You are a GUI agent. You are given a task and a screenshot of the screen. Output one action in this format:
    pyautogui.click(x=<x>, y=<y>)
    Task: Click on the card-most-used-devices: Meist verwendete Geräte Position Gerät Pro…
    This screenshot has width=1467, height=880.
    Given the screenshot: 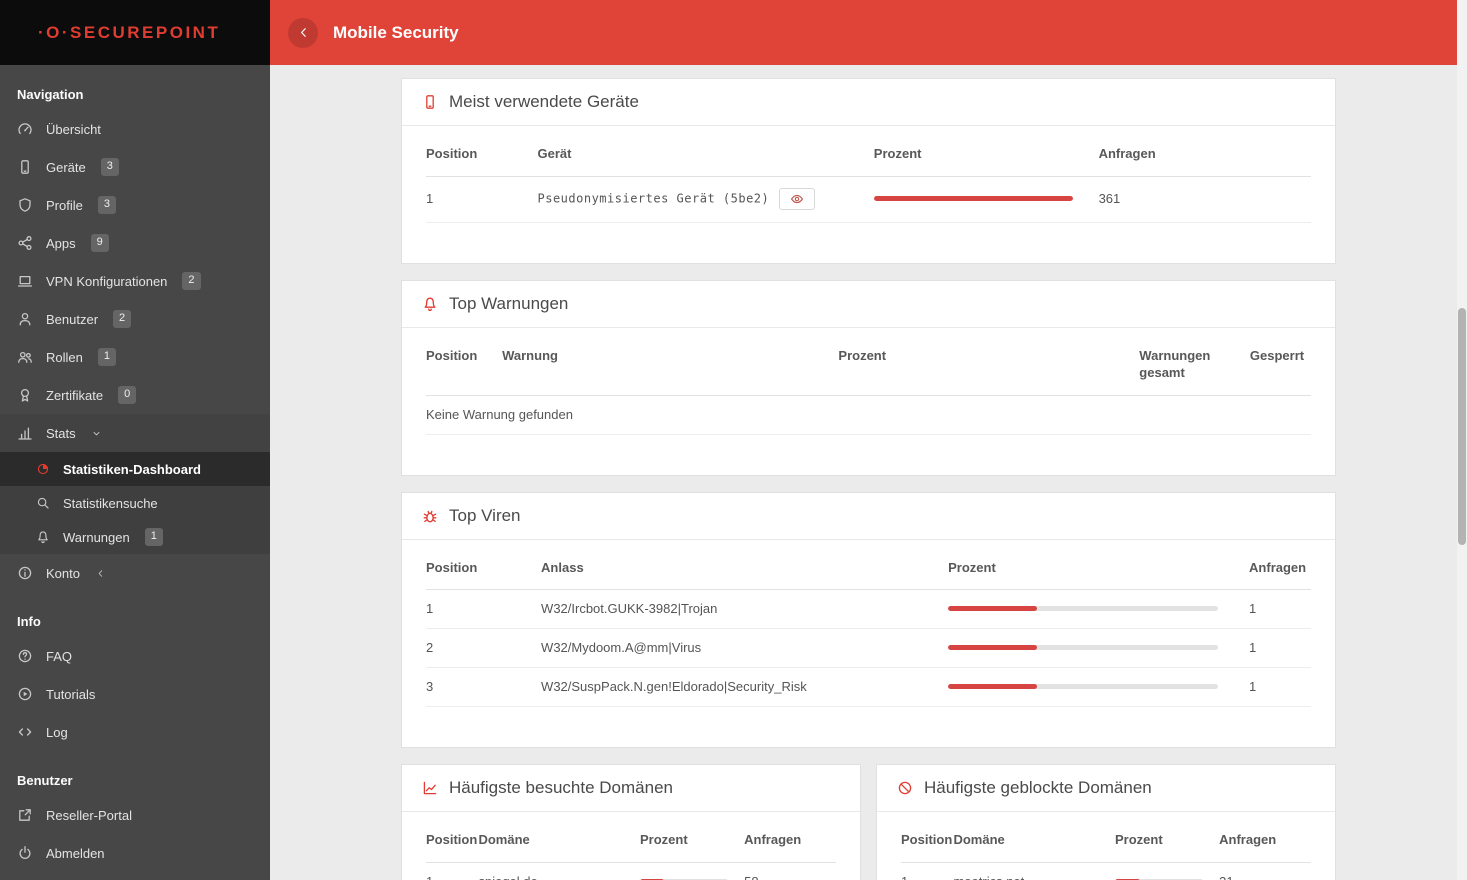 What is the action you would take?
    pyautogui.click(x=868, y=171)
    